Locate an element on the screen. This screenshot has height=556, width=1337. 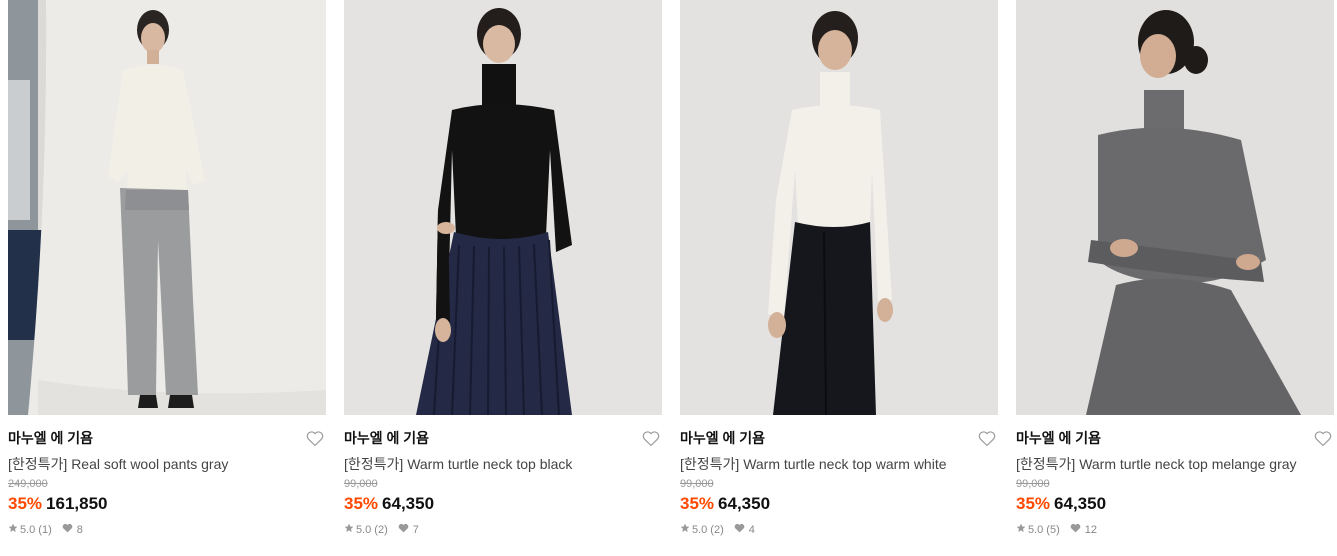
like-count: 7 is located at coordinates (415, 530).